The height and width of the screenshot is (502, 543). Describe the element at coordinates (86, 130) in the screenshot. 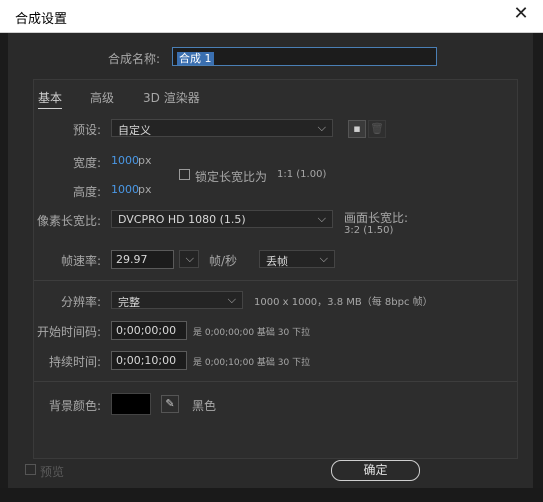

I see `preset-label: 预设:` at that location.